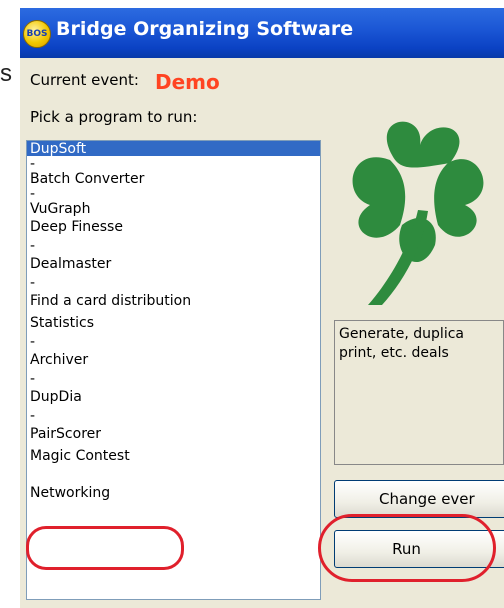  Describe the element at coordinates (105, 548) in the screenshot. I see `networking-highlight-annotation` at that location.